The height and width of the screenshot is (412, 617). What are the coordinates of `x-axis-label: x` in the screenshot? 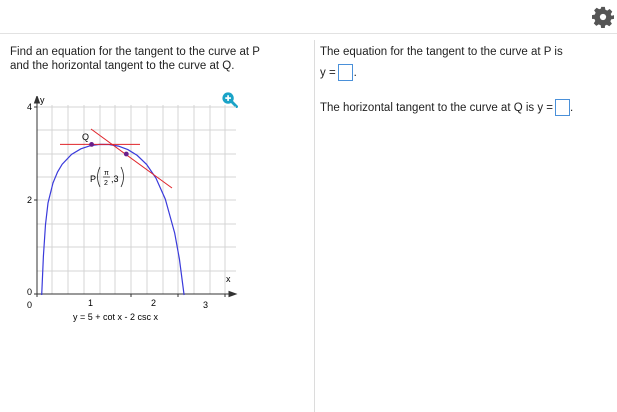 It's located at (228, 279).